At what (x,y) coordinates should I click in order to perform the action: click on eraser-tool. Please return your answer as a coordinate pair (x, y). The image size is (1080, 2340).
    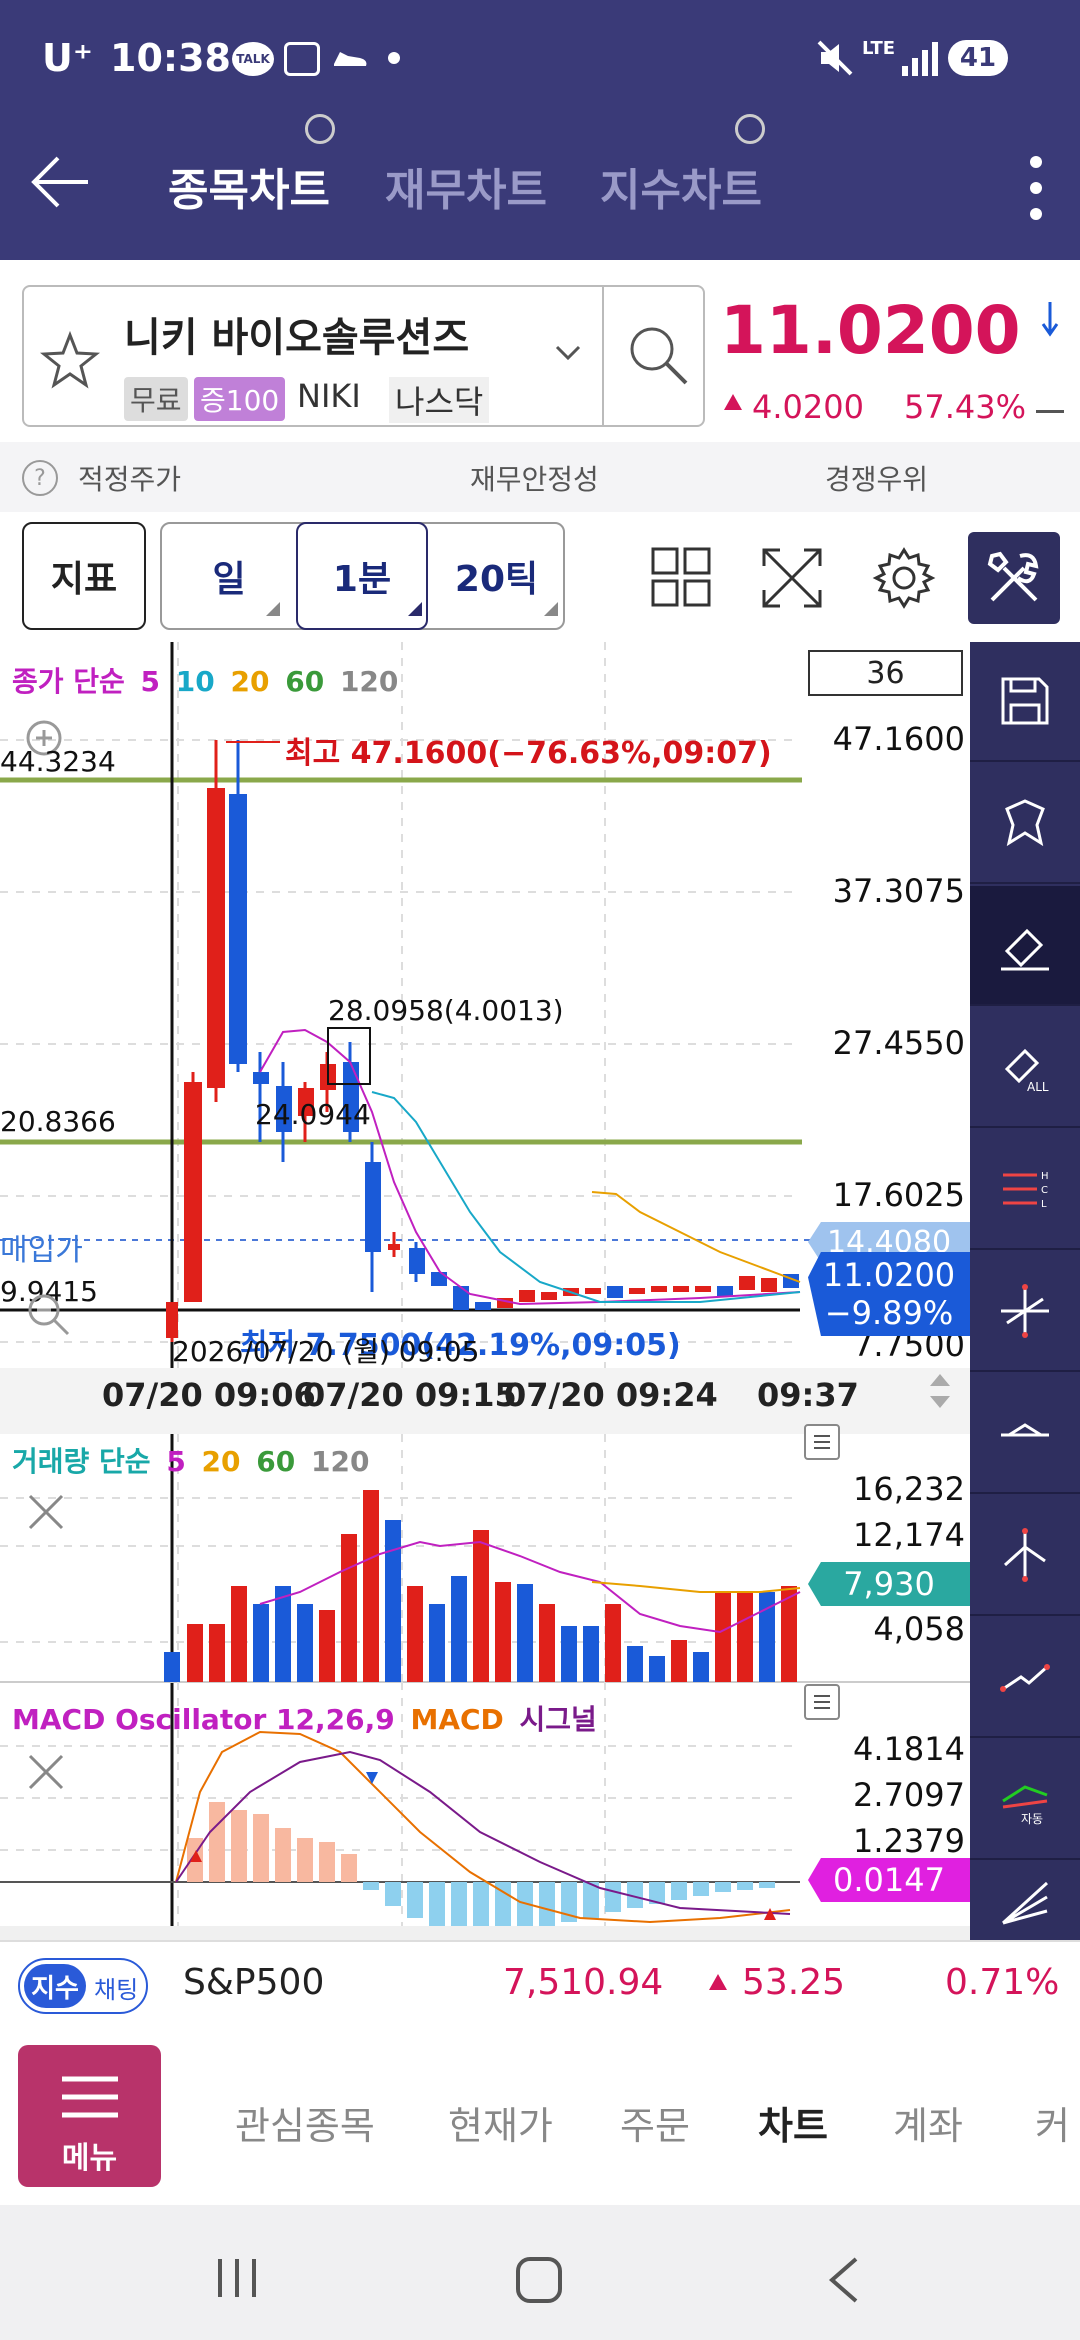
    Looking at the image, I should click on (1025, 946).